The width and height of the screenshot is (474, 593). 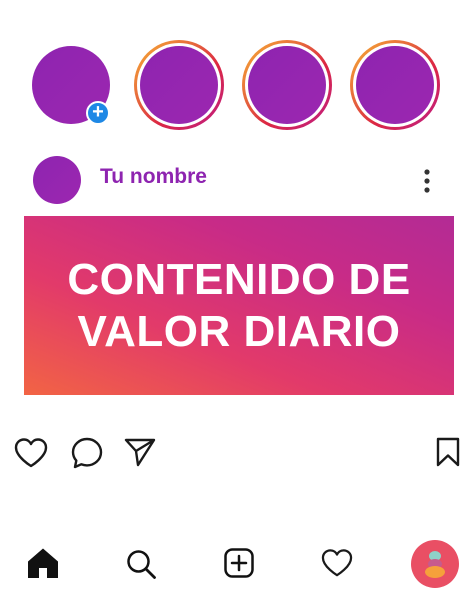 I want to click on activity-icon, so click(x=337, y=563).